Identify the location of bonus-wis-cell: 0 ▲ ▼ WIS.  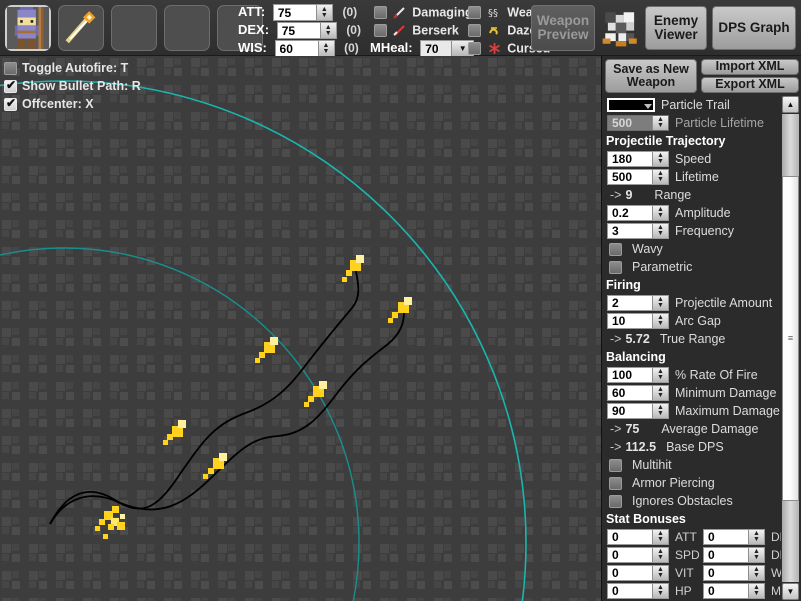
(742, 573).